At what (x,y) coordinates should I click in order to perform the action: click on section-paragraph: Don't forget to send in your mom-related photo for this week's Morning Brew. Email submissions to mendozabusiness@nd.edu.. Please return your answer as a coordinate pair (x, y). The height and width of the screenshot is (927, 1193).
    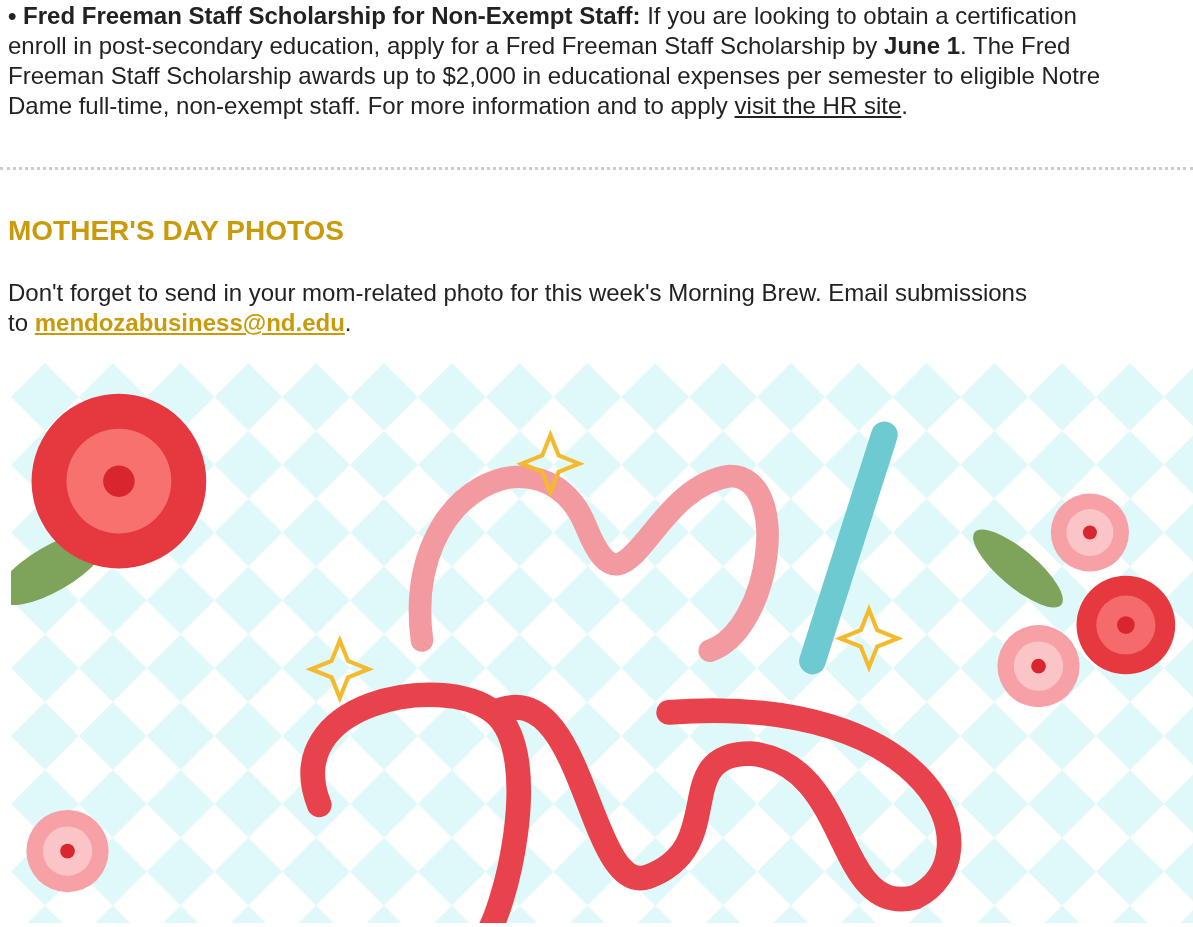
    Looking at the image, I should click on (517, 308).